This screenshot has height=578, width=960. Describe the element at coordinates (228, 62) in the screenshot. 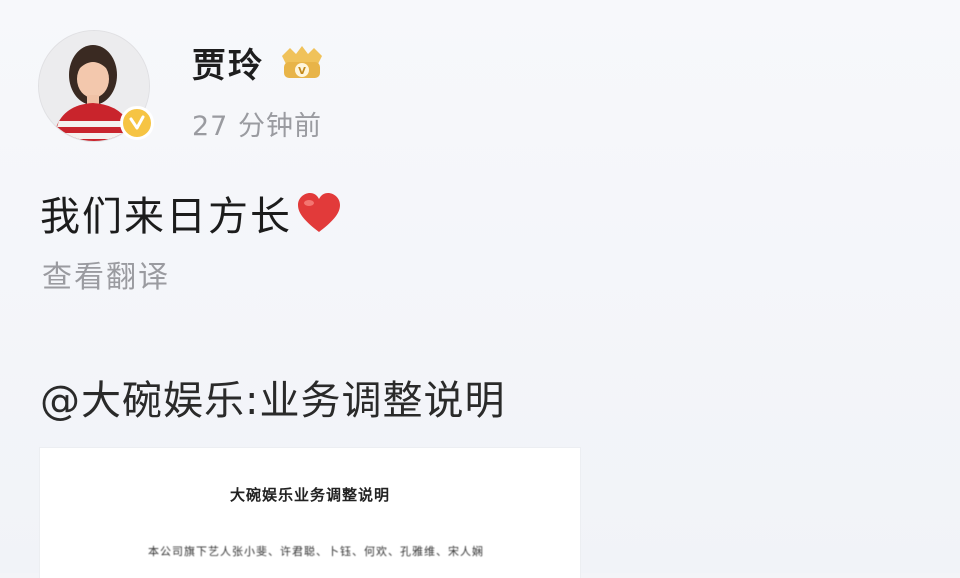

I see `author-name: 贾玲` at that location.